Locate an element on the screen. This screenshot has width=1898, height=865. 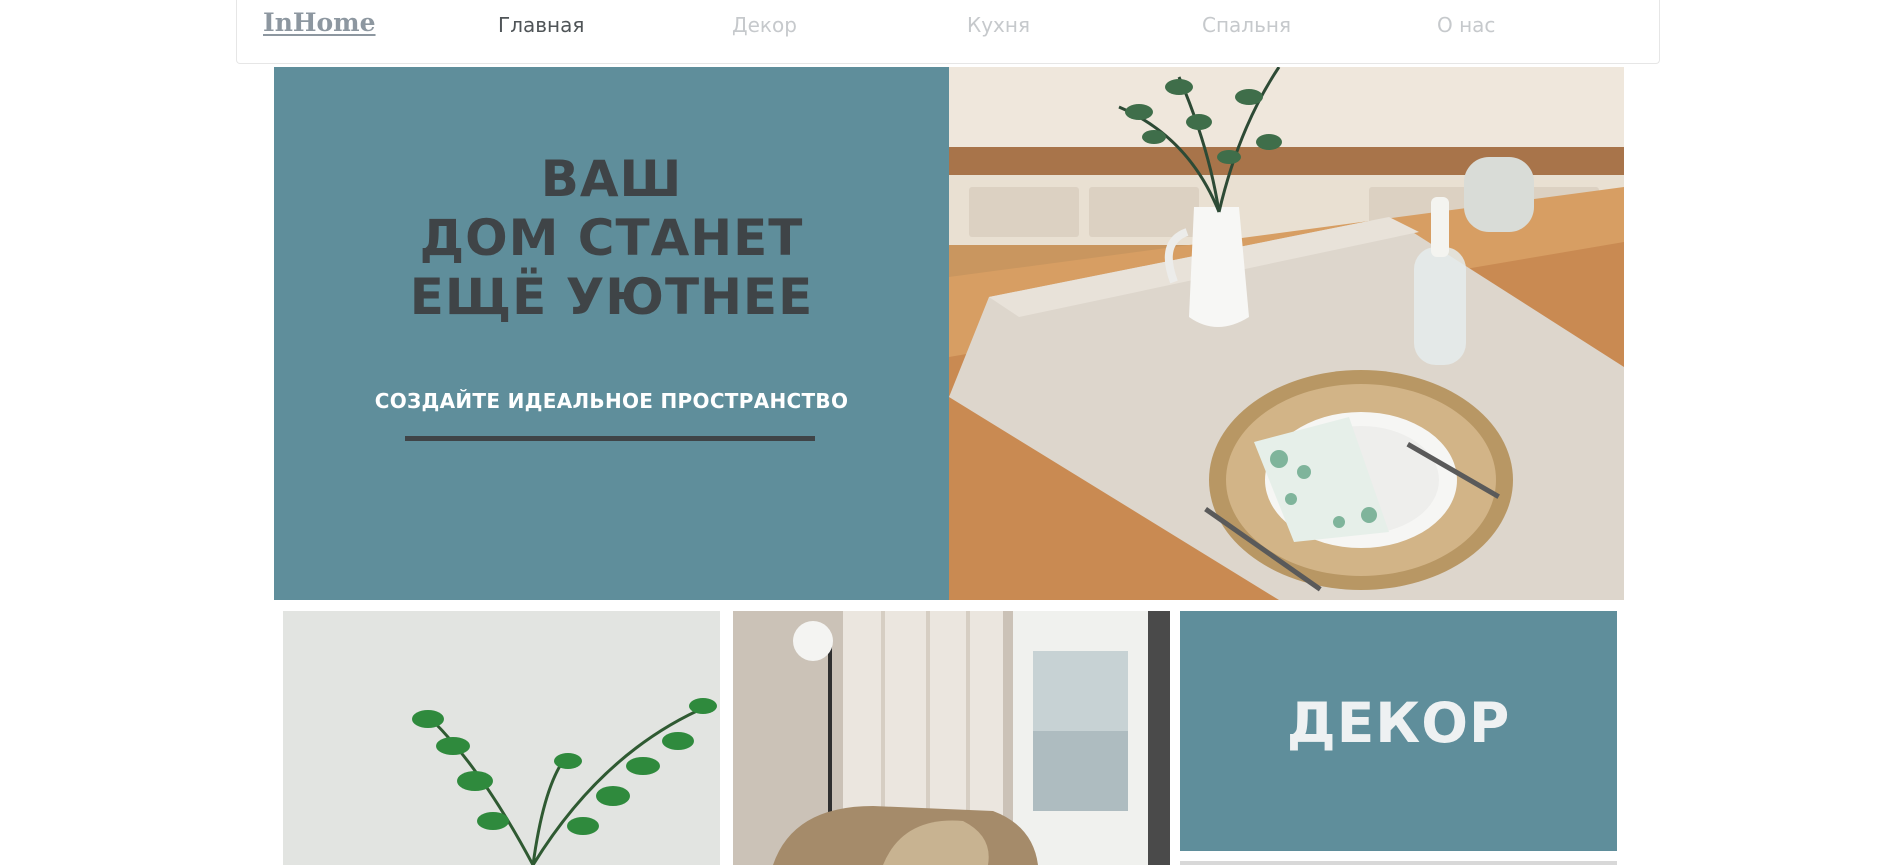
hero-cta-link: СОЗДАЙТЕ ИДЕАЛЬНОЕ ПРОСТРАНСТВО is located at coordinates (611, 401).